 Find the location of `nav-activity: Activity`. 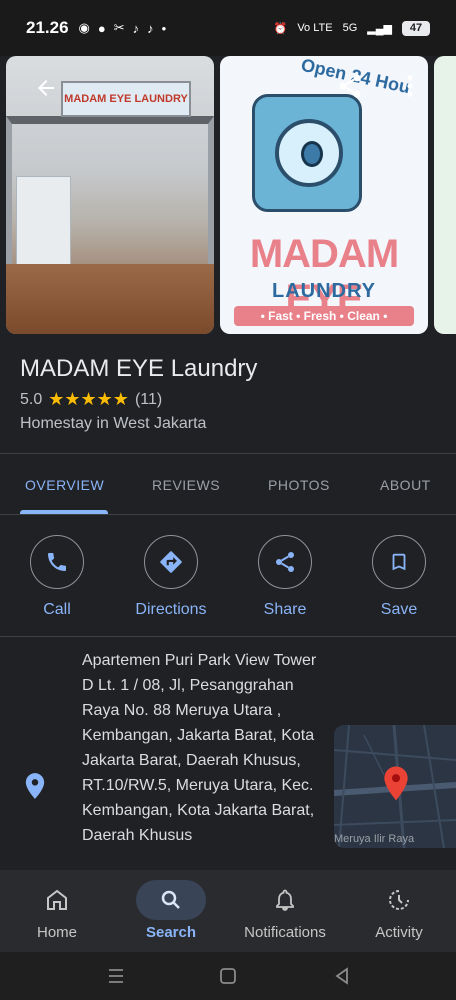

nav-activity: Activity is located at coordinates (399, 911).